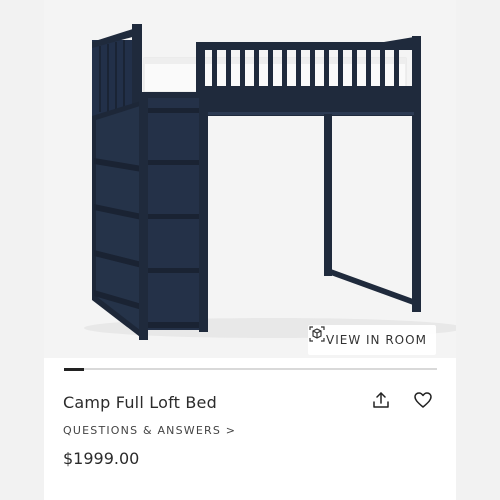 This screenshot has height=500, width=500. Describe the element at coordinates (376, 340) in the screenshot. I see `view-in-room-label: VIEW IN ROOM` at that location.